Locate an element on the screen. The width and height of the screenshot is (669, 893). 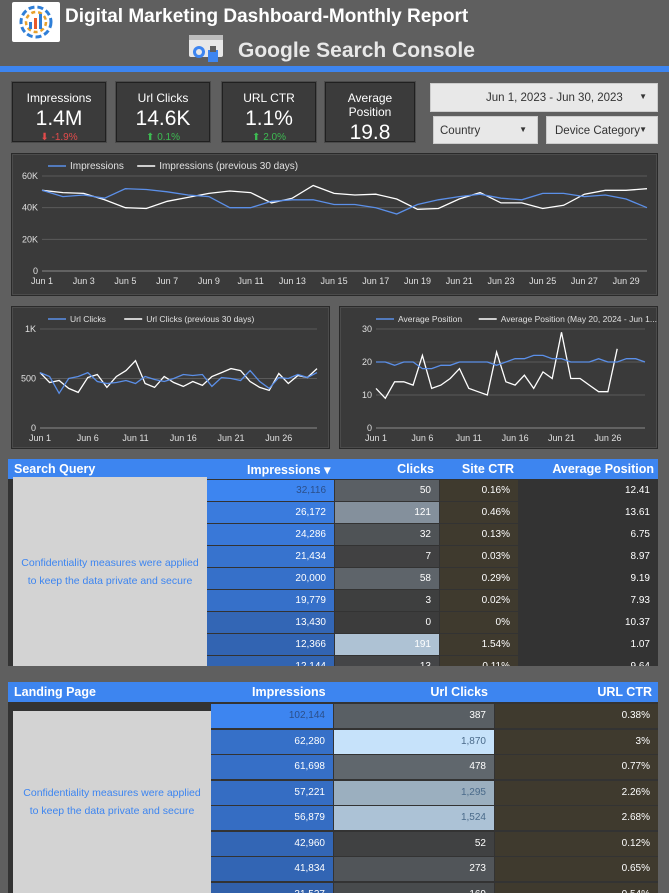
header-landing-page: Landing Page is located at coordinates (55, 692).